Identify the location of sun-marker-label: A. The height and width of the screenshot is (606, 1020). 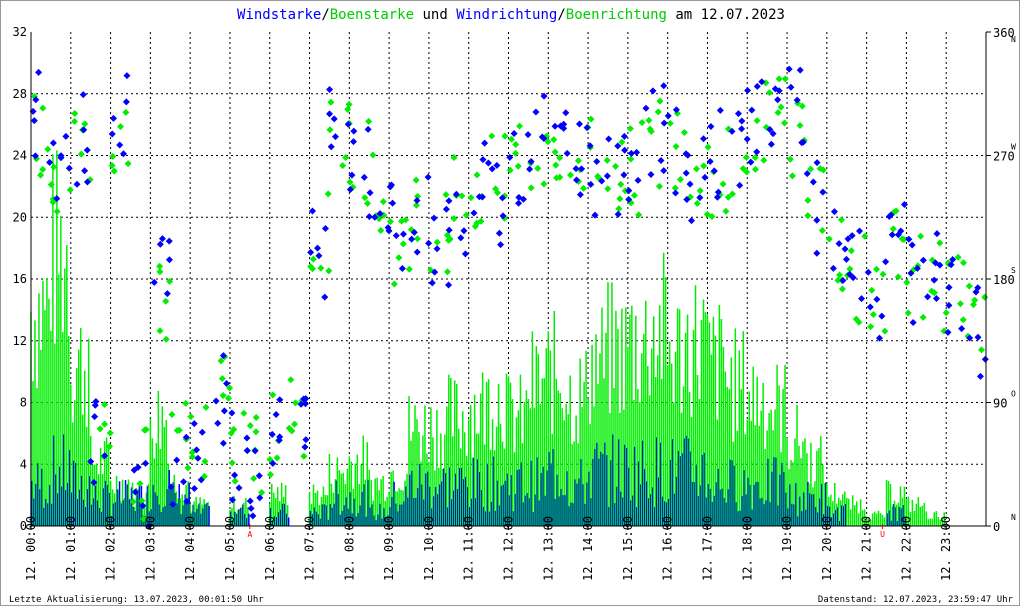
(249, 534).